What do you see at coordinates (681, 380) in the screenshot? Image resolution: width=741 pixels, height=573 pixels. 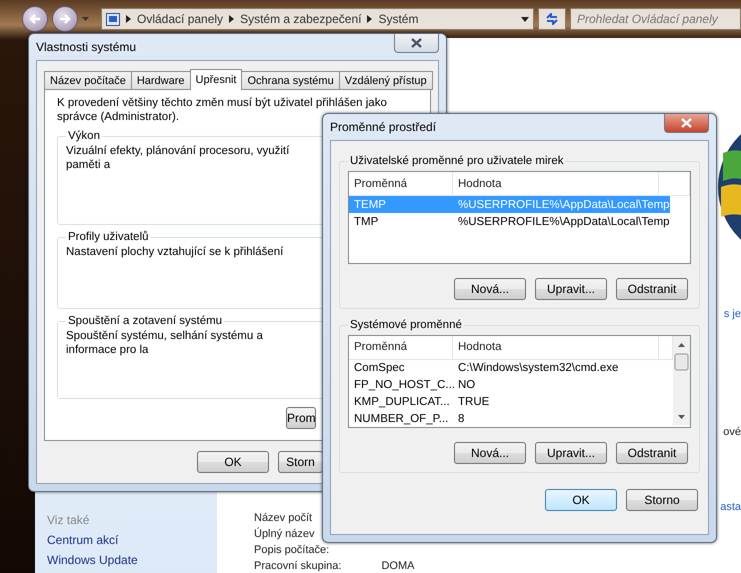 I see `scrollbar` at bounding box center [681, 380].